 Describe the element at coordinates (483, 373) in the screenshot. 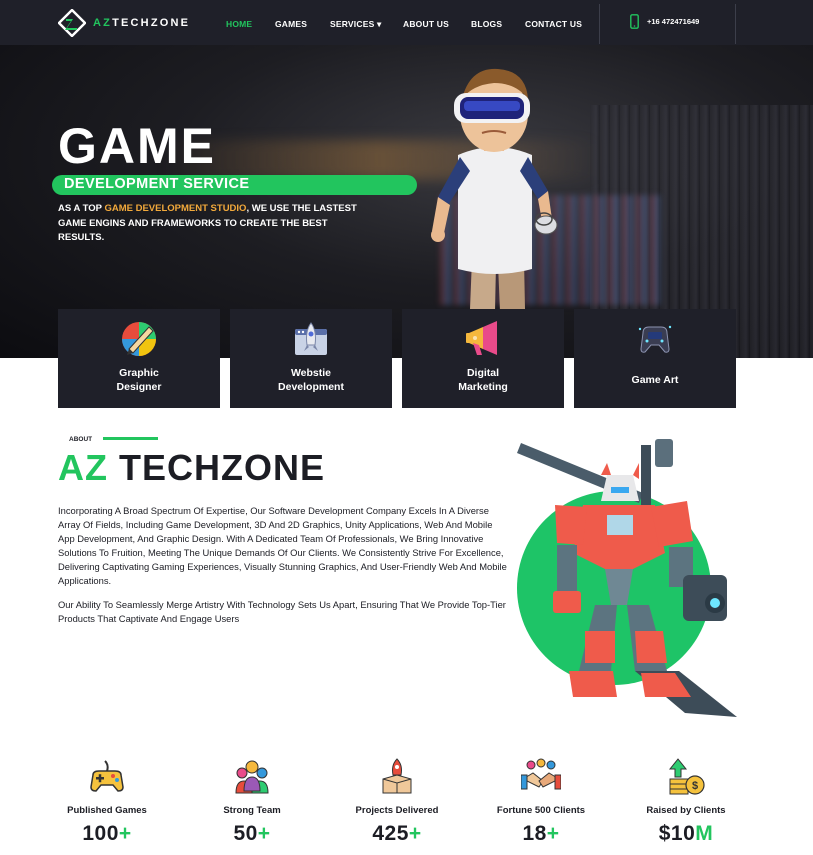

I see `service-label-line: Digital` at that location.